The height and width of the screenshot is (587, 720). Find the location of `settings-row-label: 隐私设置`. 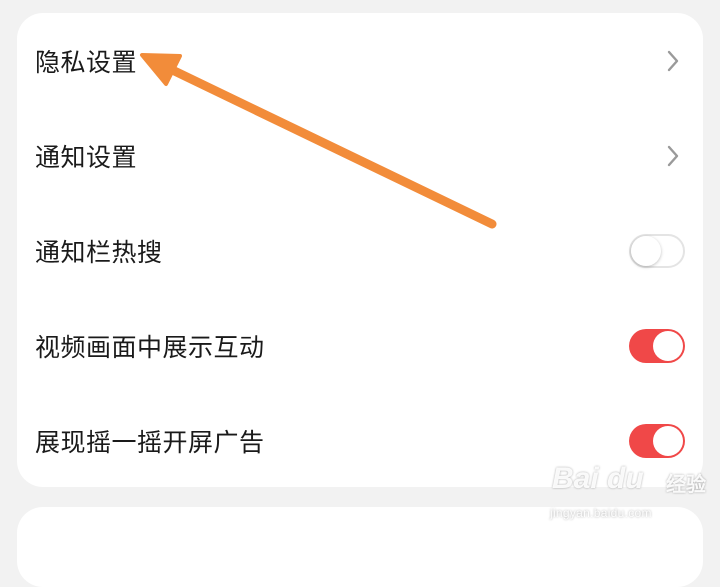

settings-row-label: 隐私设置 is located at coordinates (86, 62).